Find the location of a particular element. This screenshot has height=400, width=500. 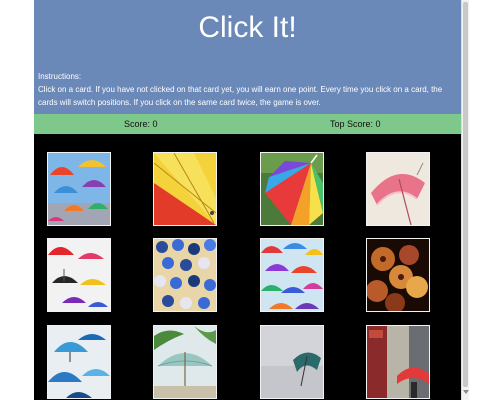

card-umbrellas-sky is located at coordinates (79, 189).